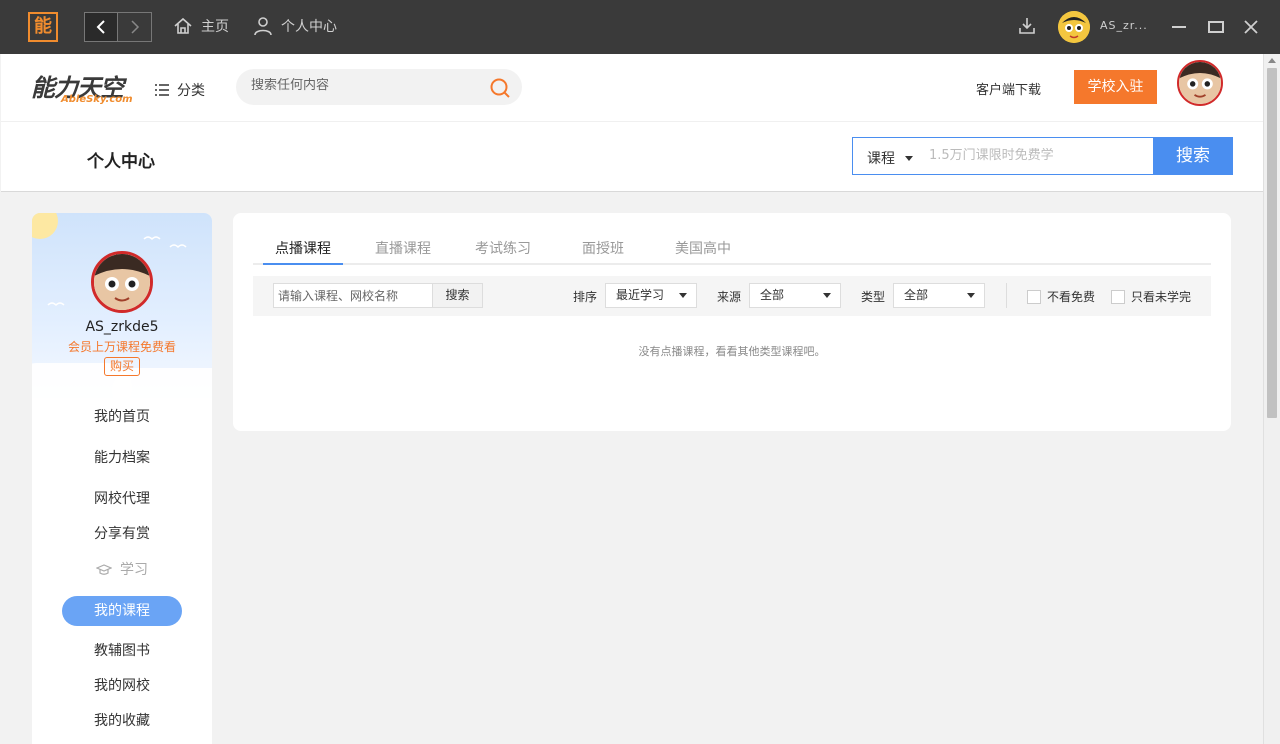  Describe the element at coordinates (916, 295) in the screenshot. I see `type-value: 全部` at that location.